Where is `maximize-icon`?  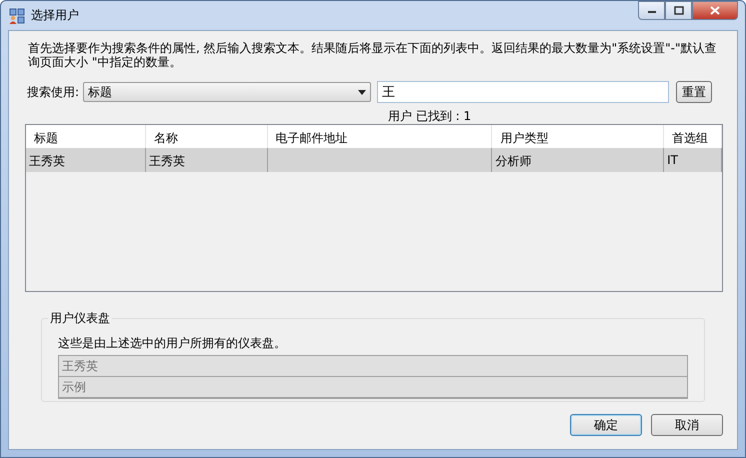
maximize-icon is located at coordinates (679, 10).